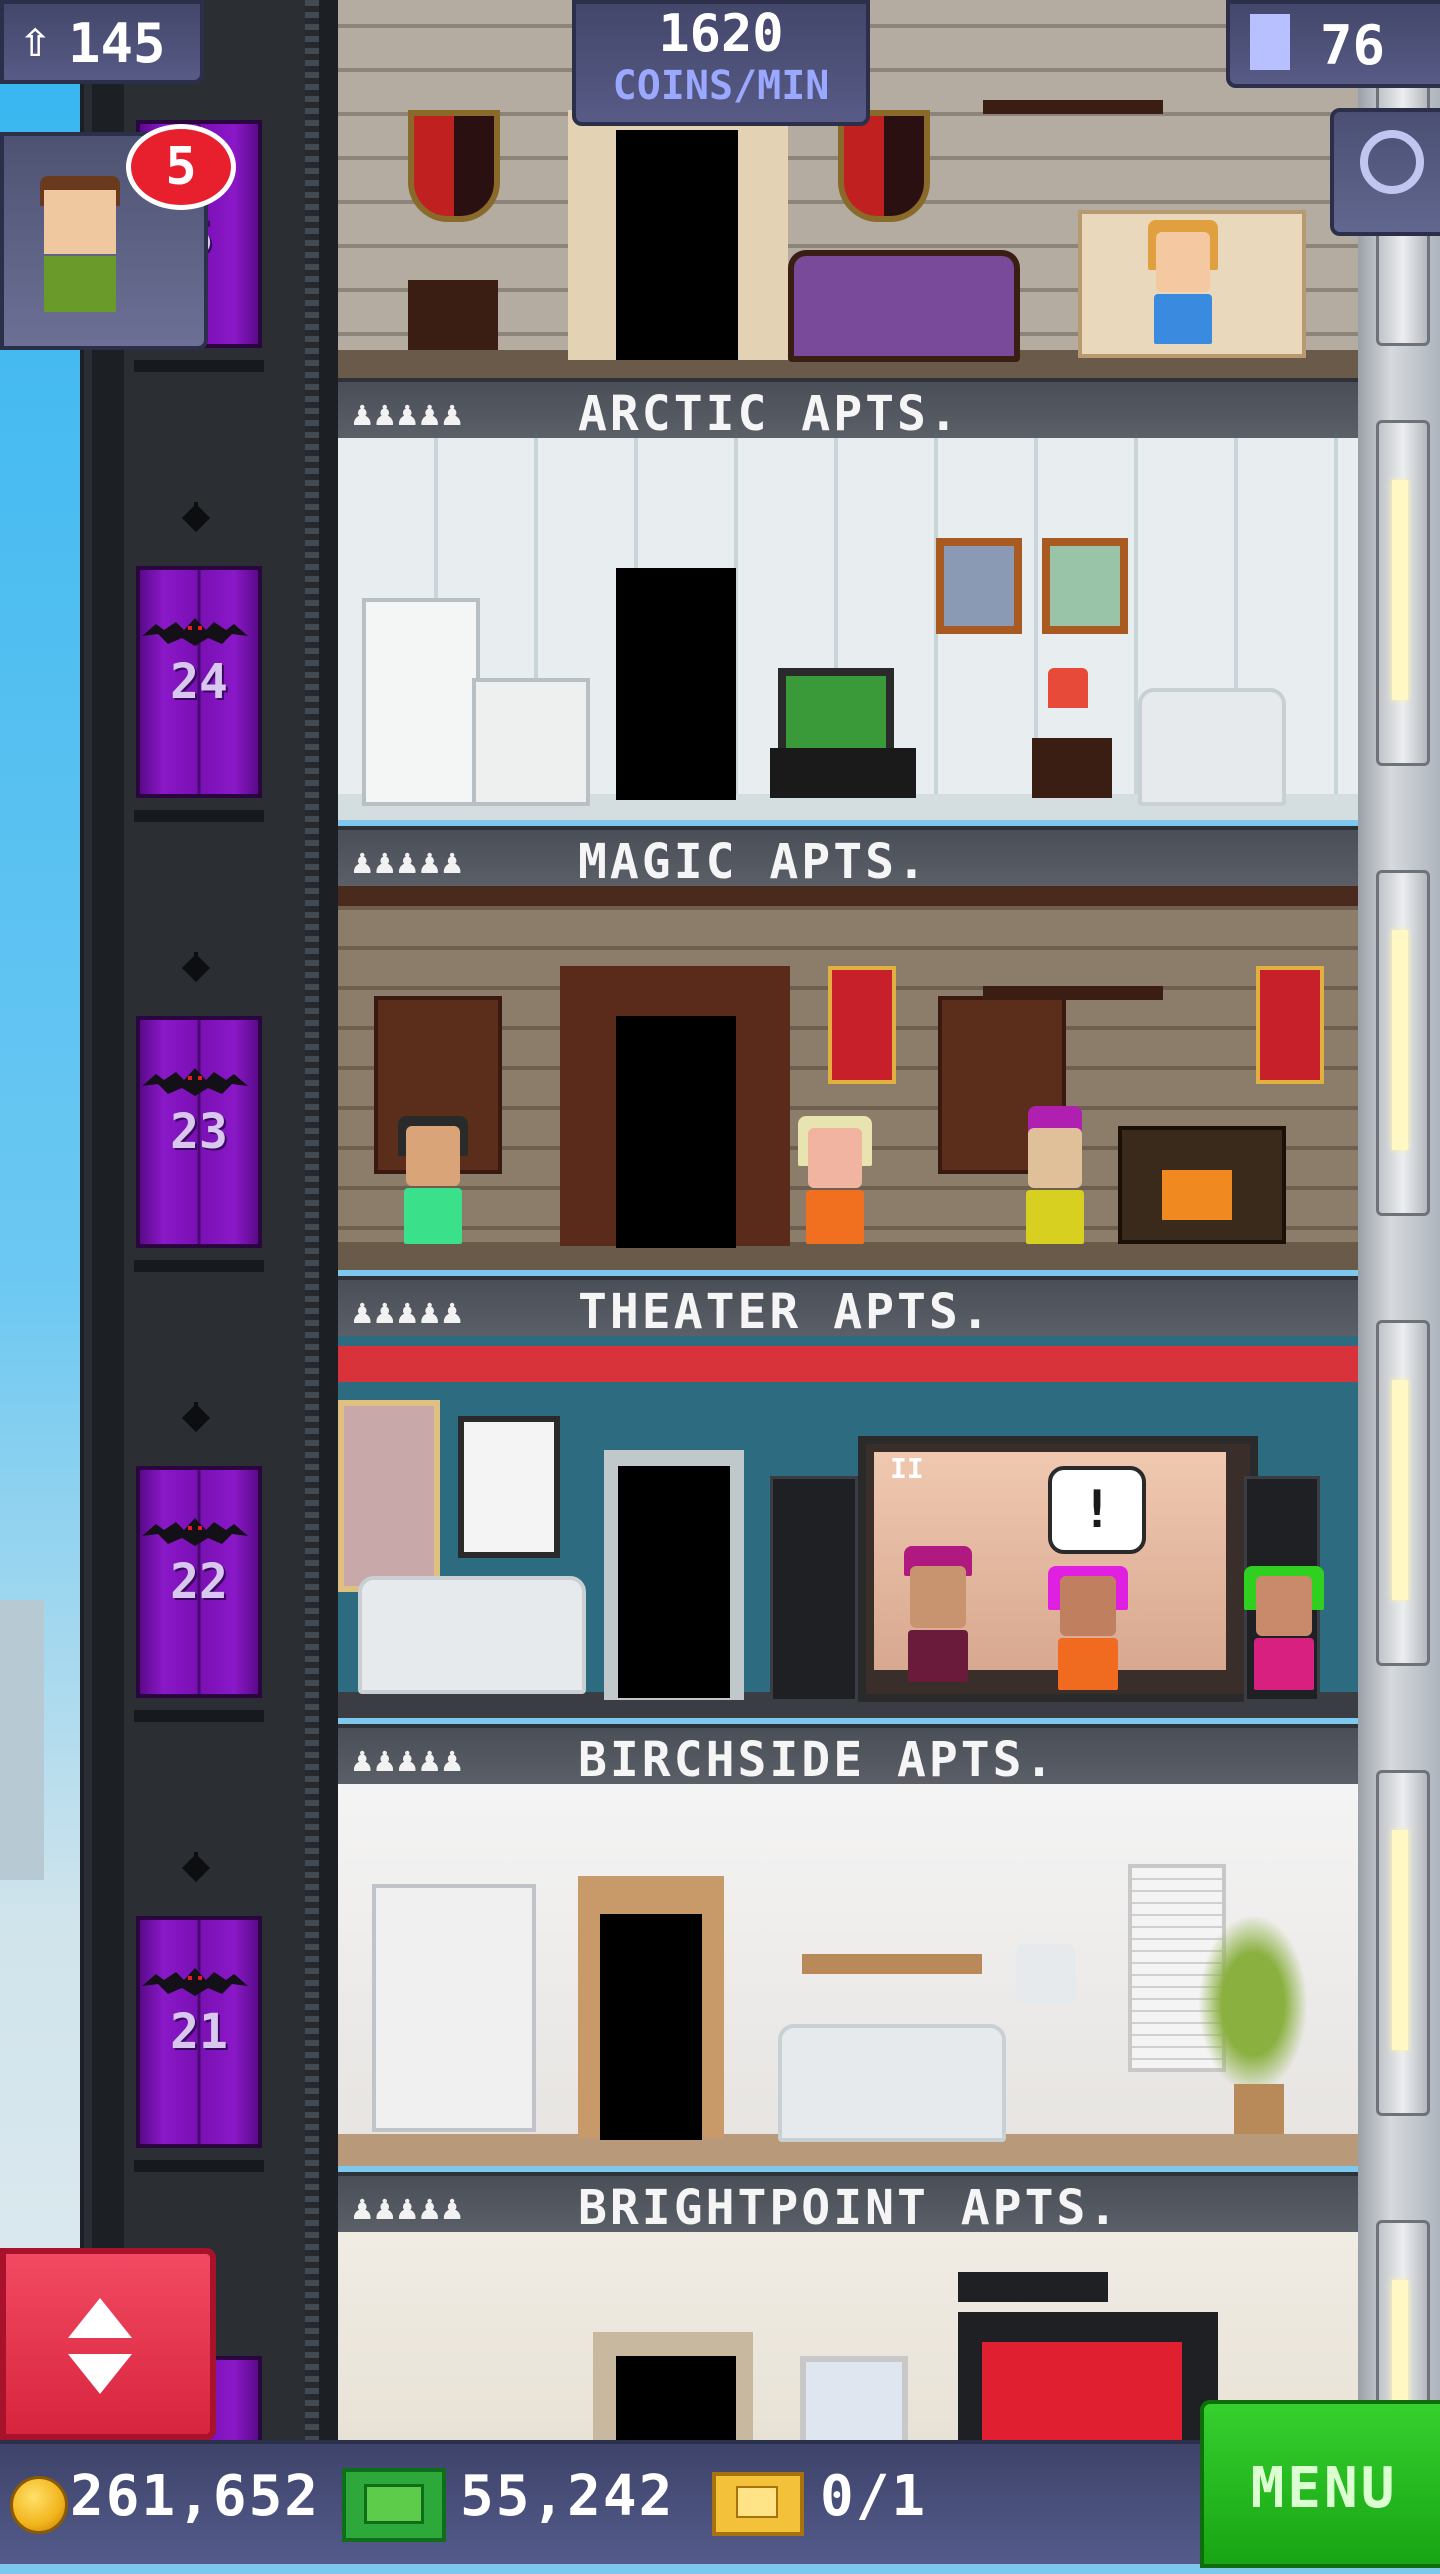 This screenshot has height=2574, width=1440. What do you see at coordinates (1212, 747) in the screenshot?
I see `armchair` at bounding box center [1212, 747].